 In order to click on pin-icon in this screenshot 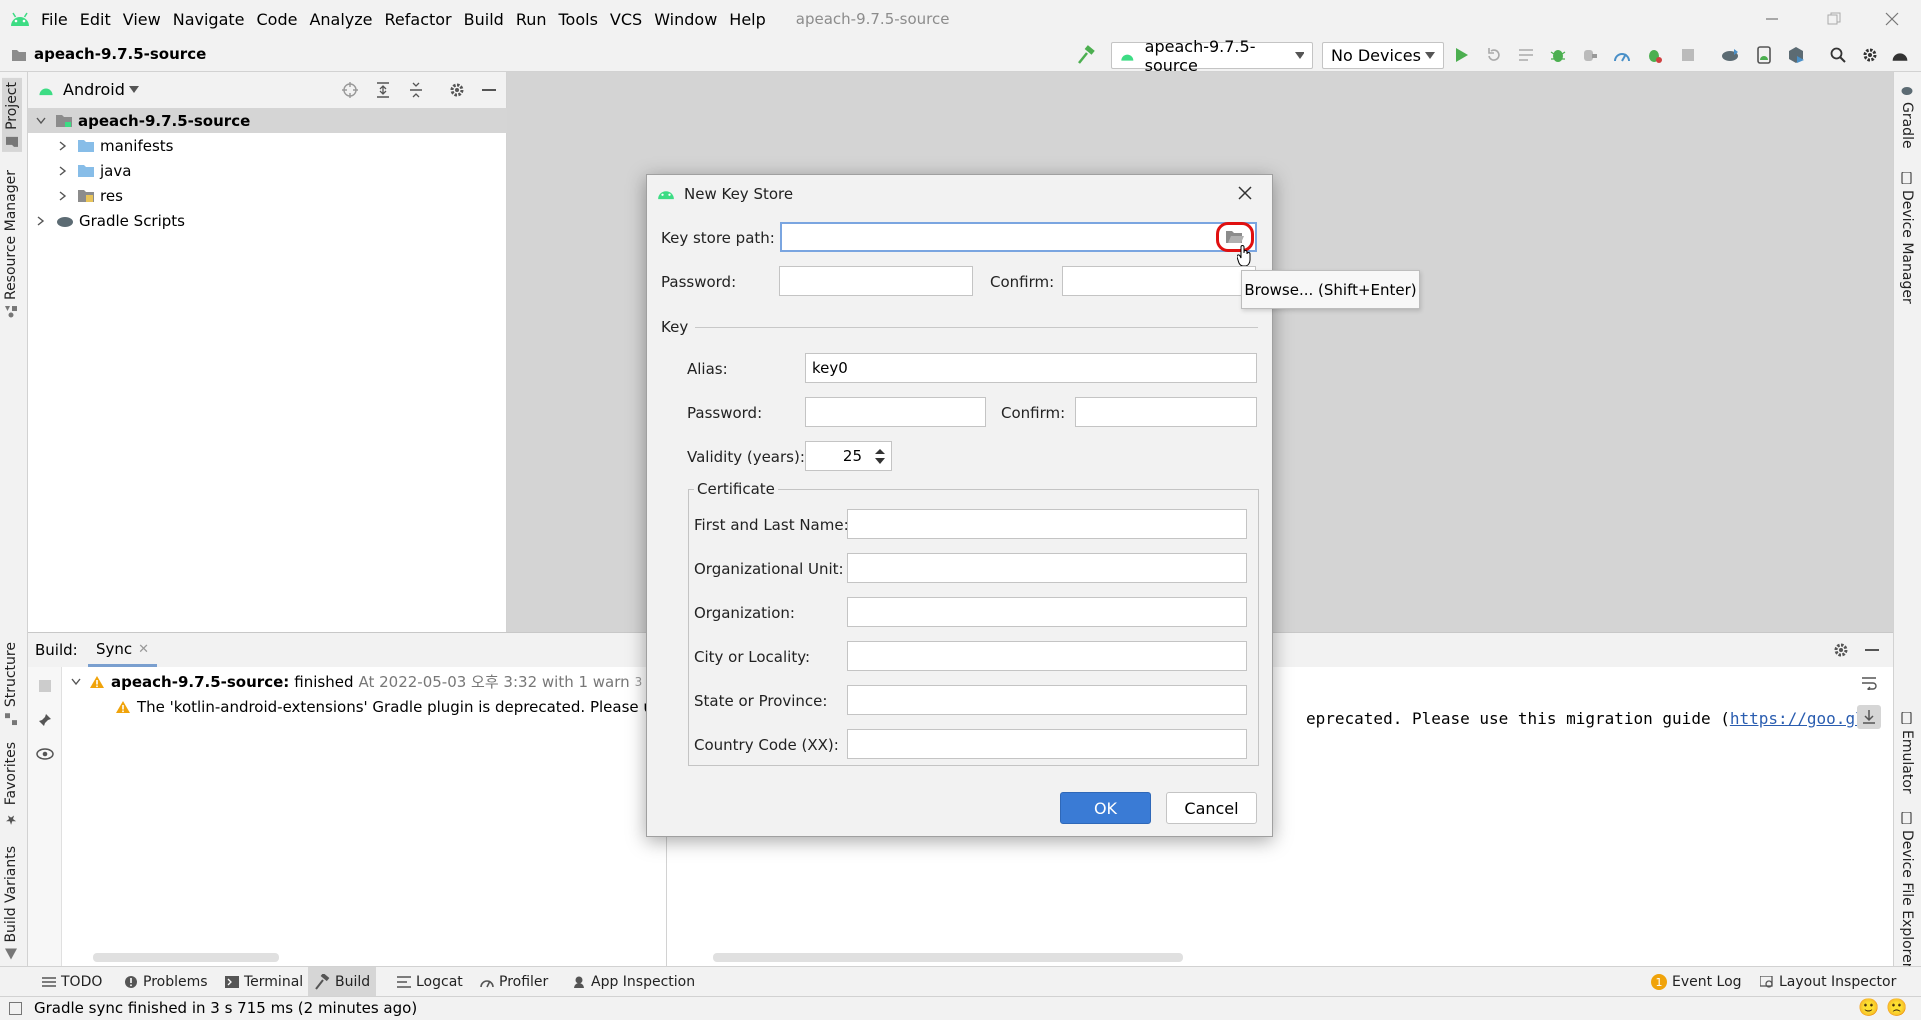, I will do `click(45, 720)`.